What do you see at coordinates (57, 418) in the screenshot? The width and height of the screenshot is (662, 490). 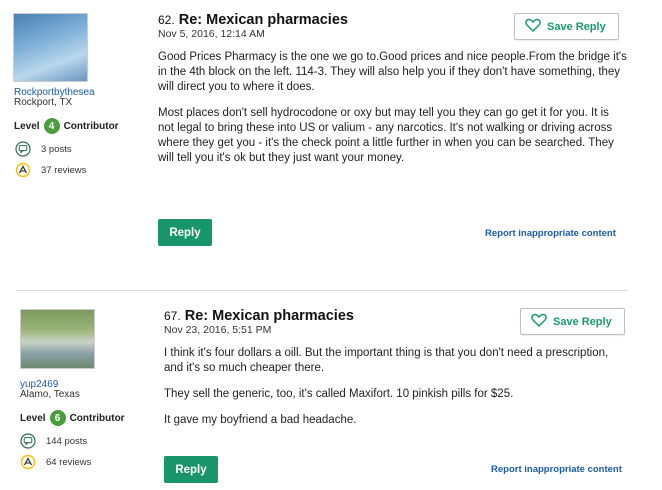 I see `level-badge: 6` at bounding box center [57, 418].